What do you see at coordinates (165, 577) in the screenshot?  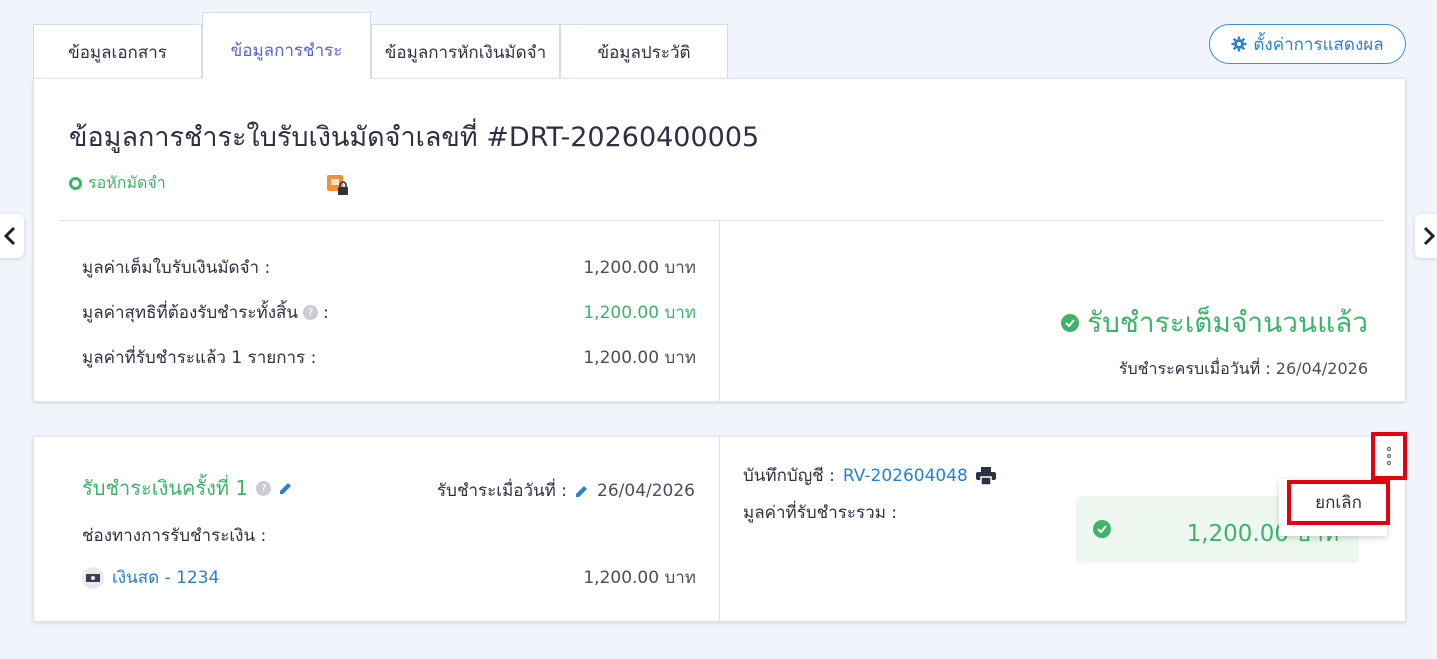 I see `payment-channel-name: เงินสด - 1234` at bounding box center [165, 577].